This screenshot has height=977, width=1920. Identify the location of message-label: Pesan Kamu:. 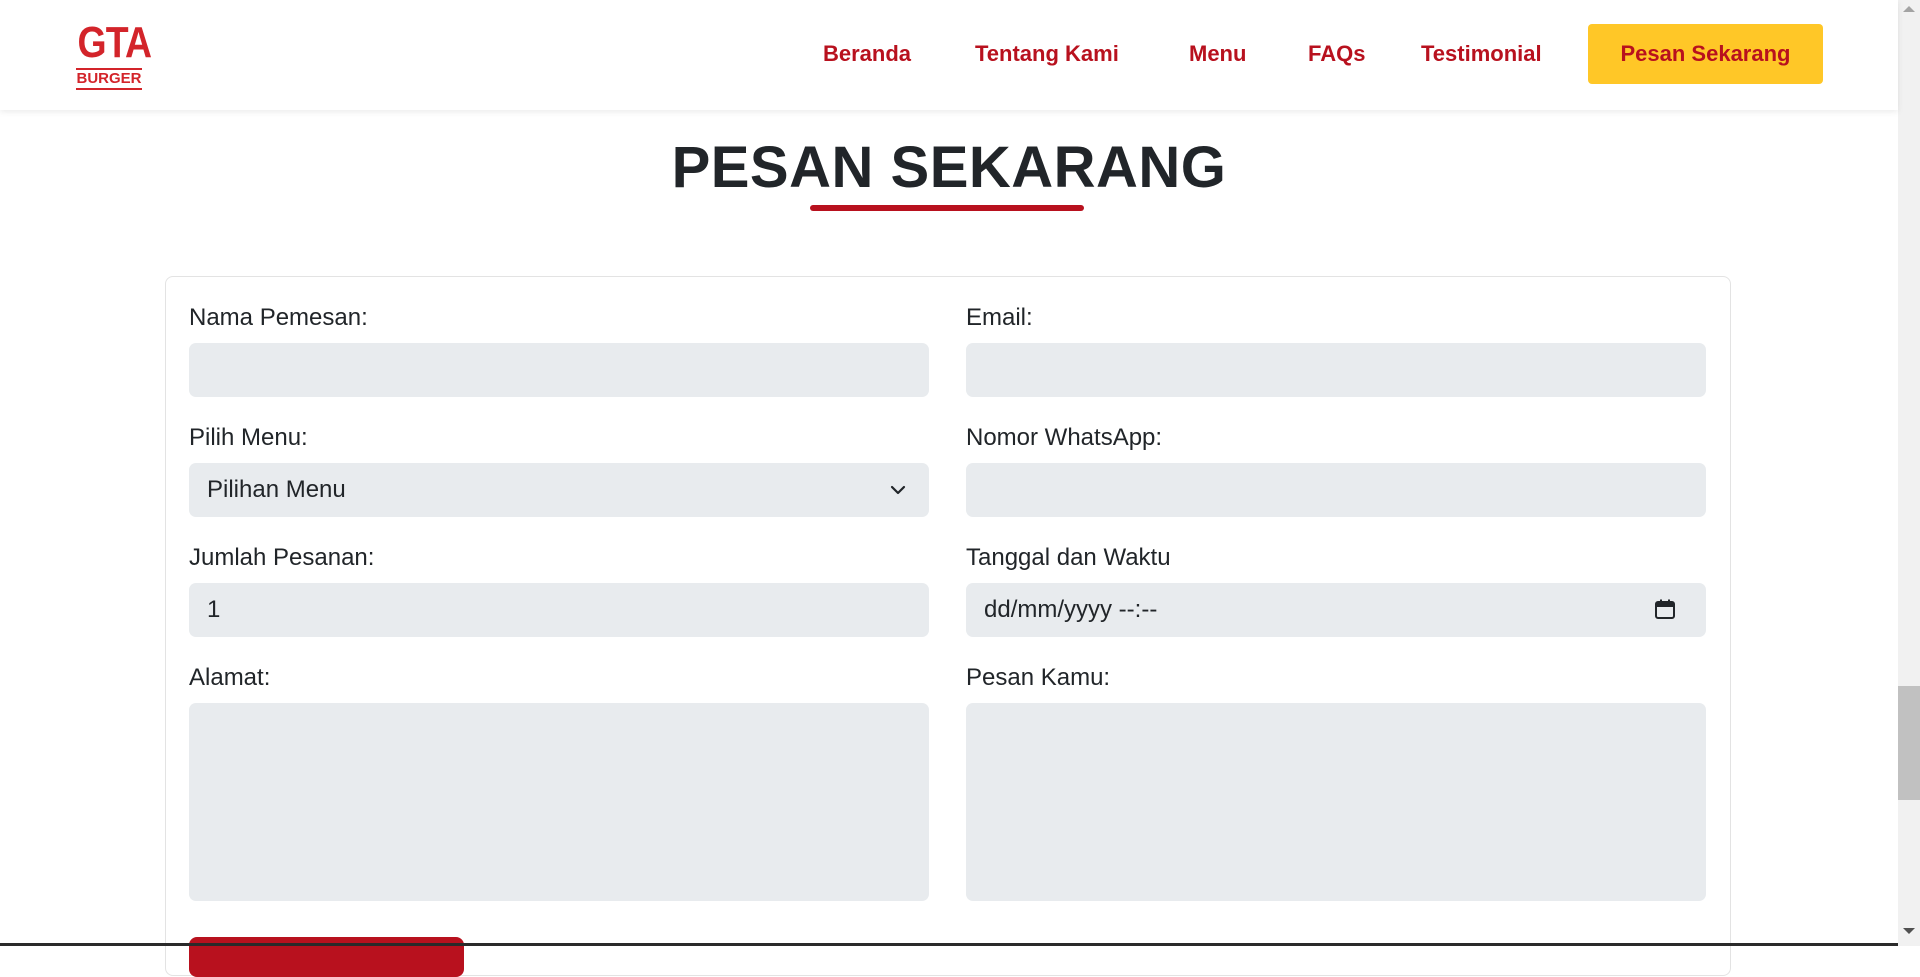
(1038, 677).